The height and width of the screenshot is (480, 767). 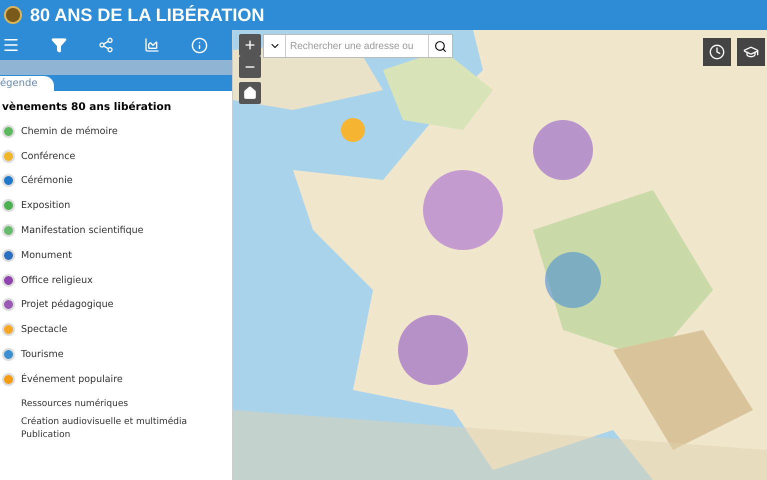 I want to click on zoom-out-button: −, so click(x=250, y=67).